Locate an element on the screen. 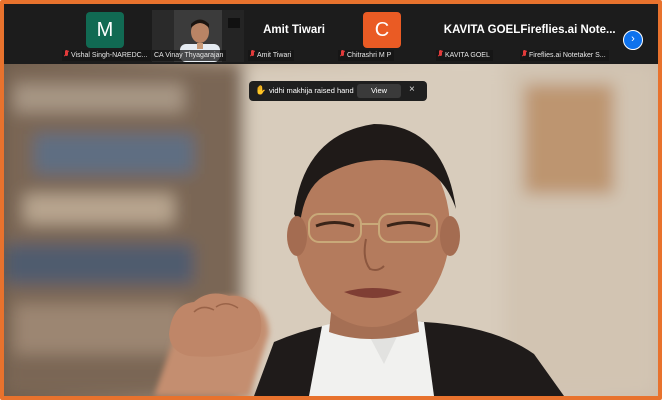 This screenshot has height=400, width=662. participant-tile-kavita: KAVITA GOEL KAVITA GOEL is located at coordinates (482, 36).